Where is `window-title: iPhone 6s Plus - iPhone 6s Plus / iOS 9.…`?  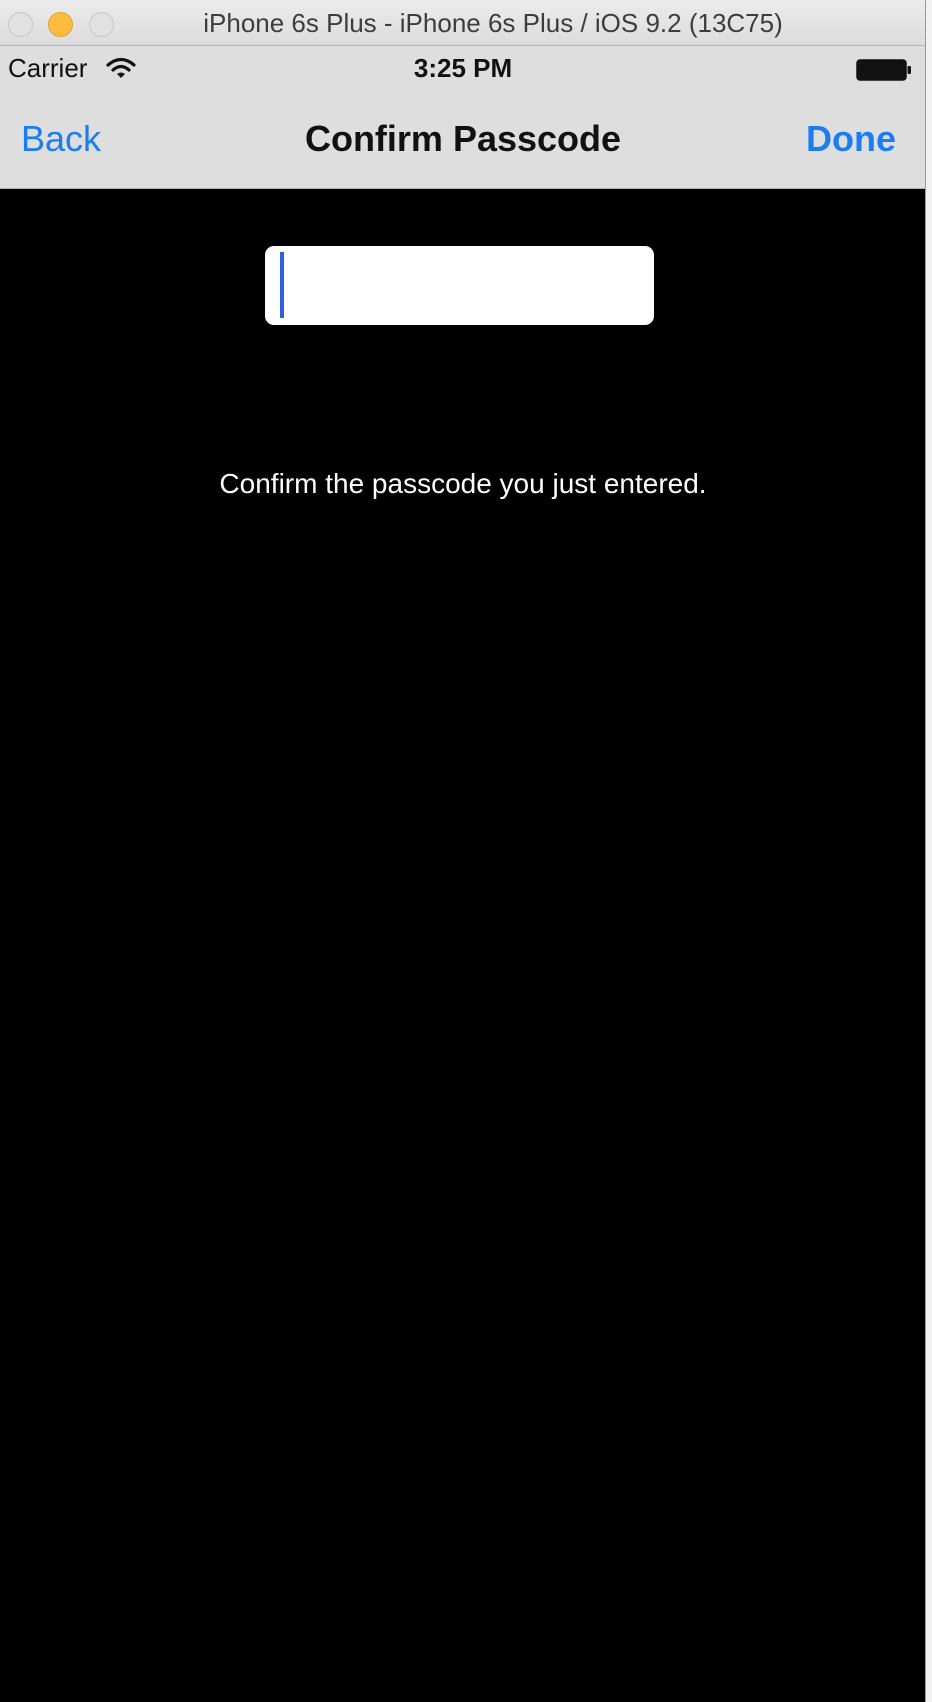 window-title: iPhone 6s Plus - iPhone 6s Plus / iOS 9.… is located at coordinates (493, 23).